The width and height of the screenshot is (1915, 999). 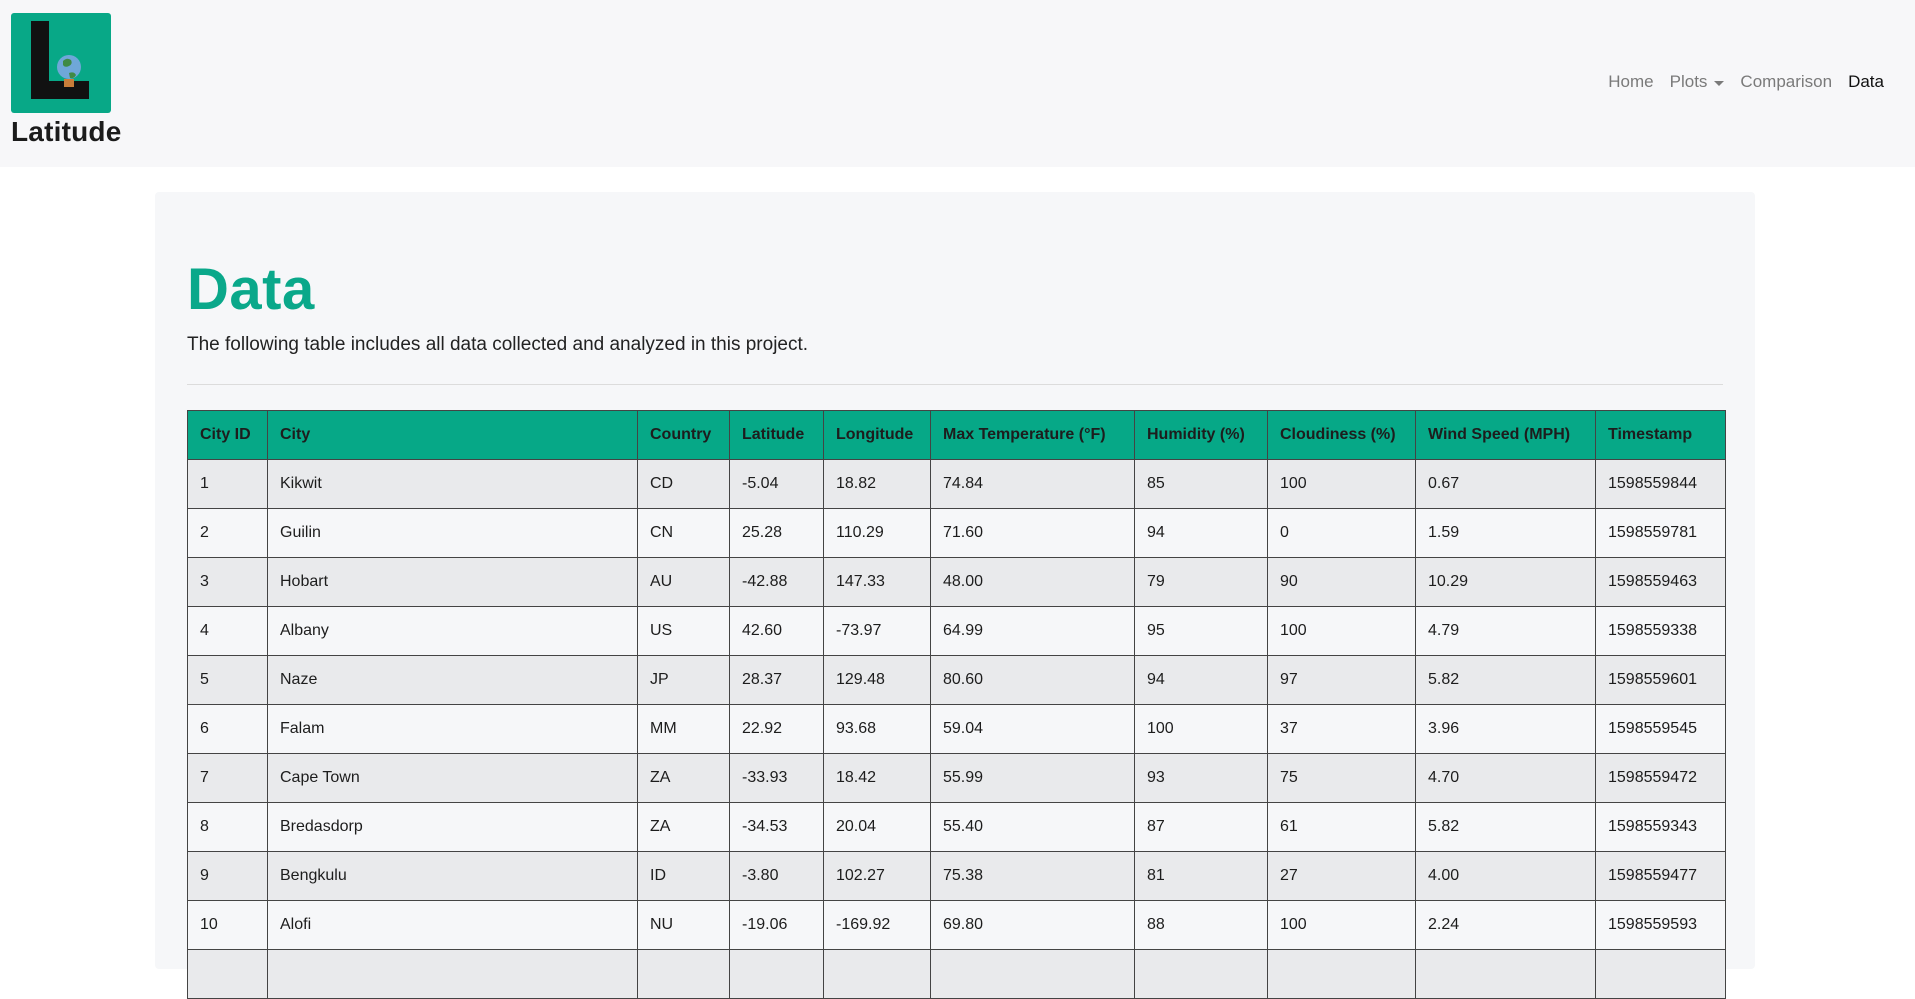 What do you see at coordinates (877, 827) in the screenshot?
I see `table-cell: 20.04` at bounding box center [877, 827].